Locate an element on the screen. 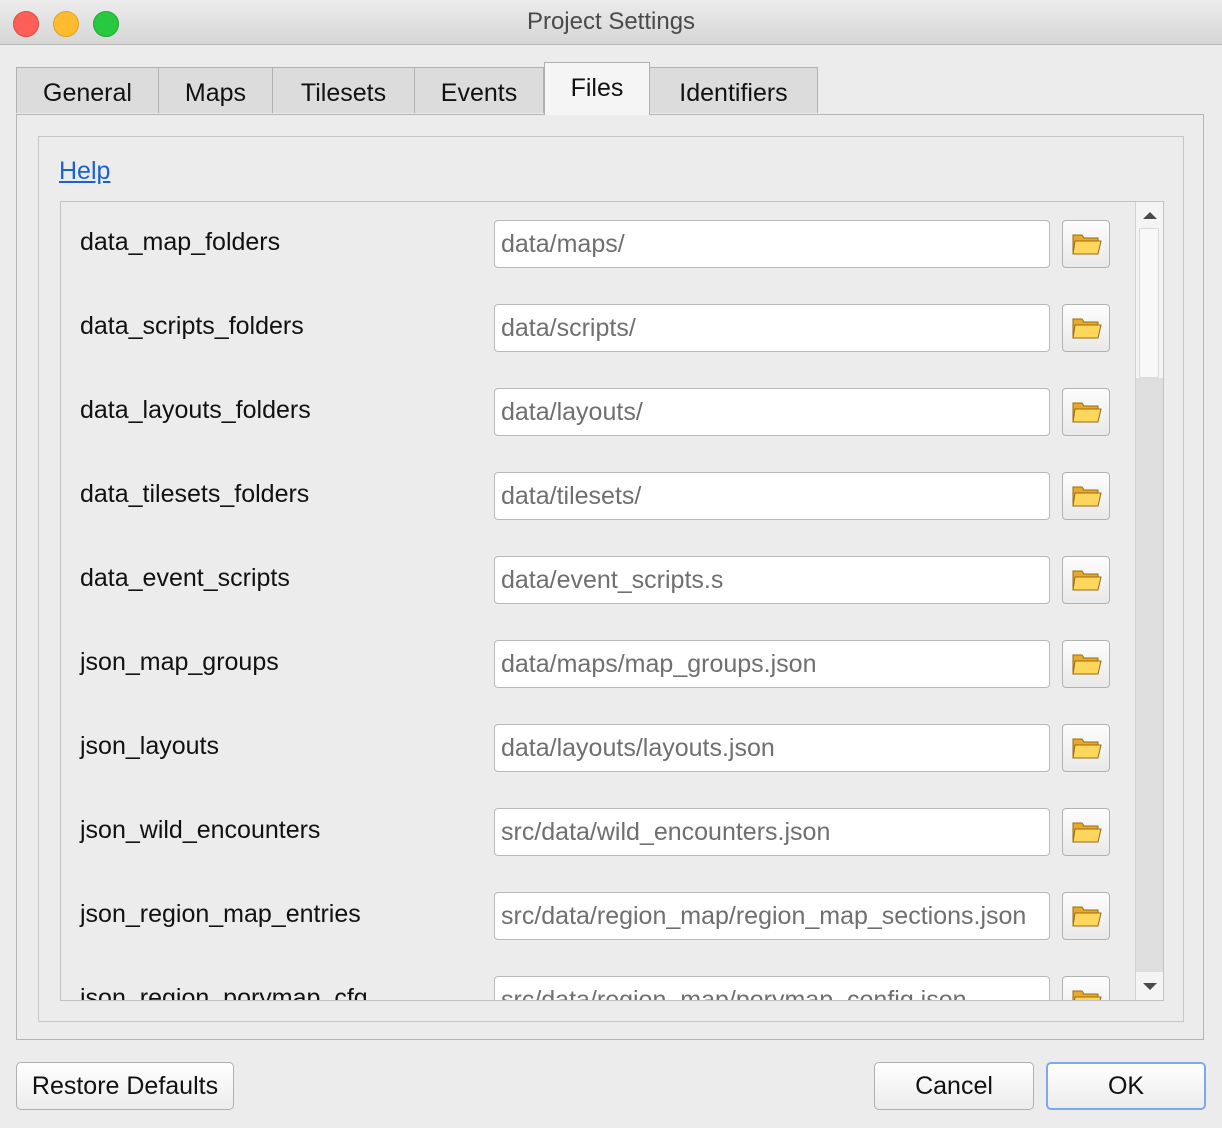  cancel-button: Cancel is located at coordinates (954, 1086).